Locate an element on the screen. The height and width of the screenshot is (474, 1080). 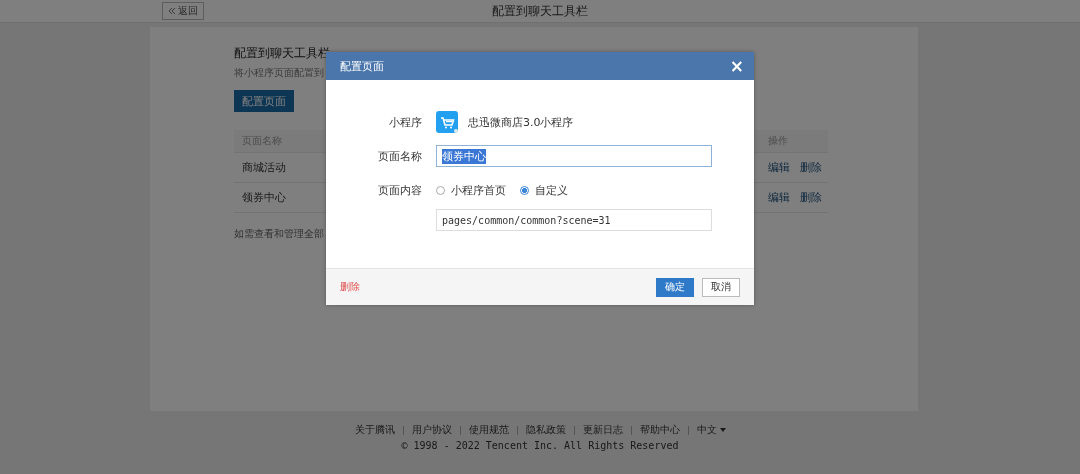
delete-link: 删除 is located at coordinates (350, 287).